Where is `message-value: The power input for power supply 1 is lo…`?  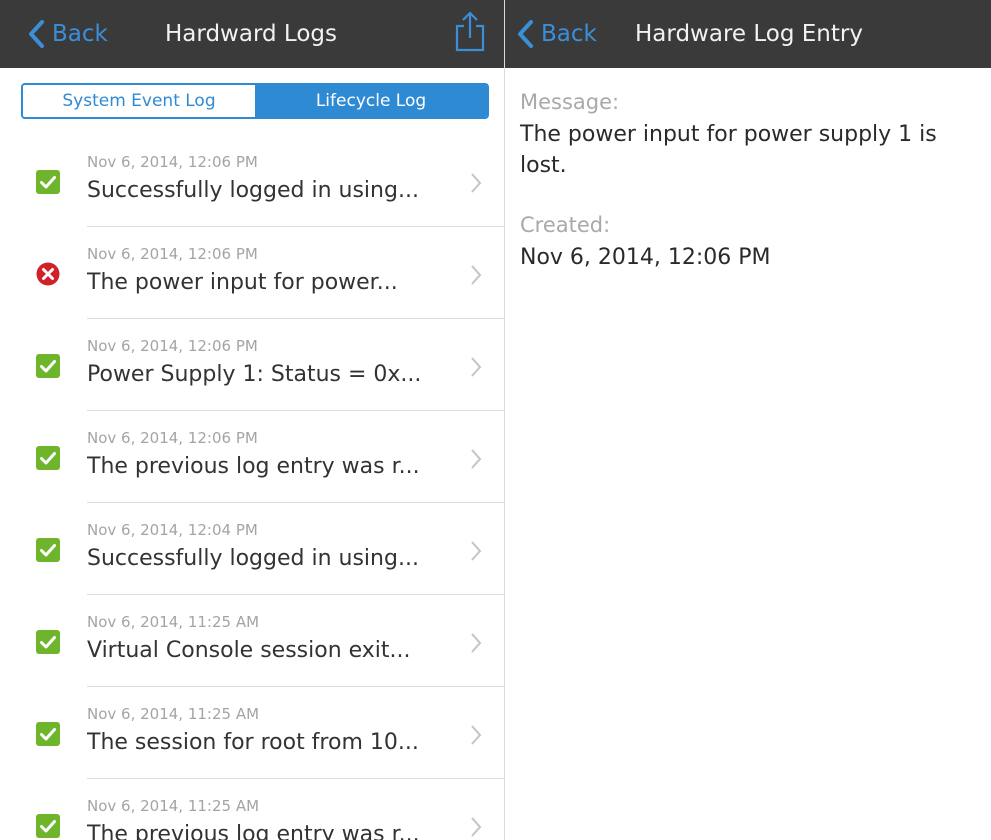
message-value: The power input for power supply 1 is lo… is located at coordinates (728, 150).